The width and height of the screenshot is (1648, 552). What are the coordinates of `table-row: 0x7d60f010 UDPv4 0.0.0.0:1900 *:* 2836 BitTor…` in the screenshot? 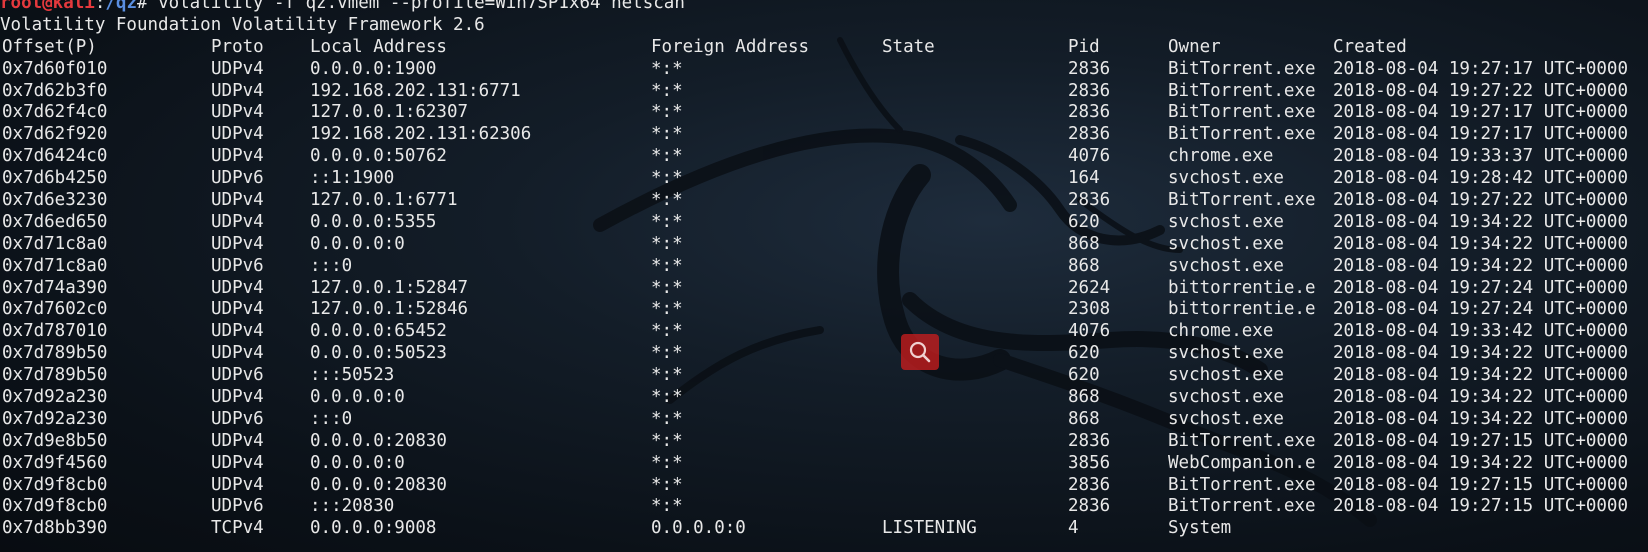 It's located at (824, 70).